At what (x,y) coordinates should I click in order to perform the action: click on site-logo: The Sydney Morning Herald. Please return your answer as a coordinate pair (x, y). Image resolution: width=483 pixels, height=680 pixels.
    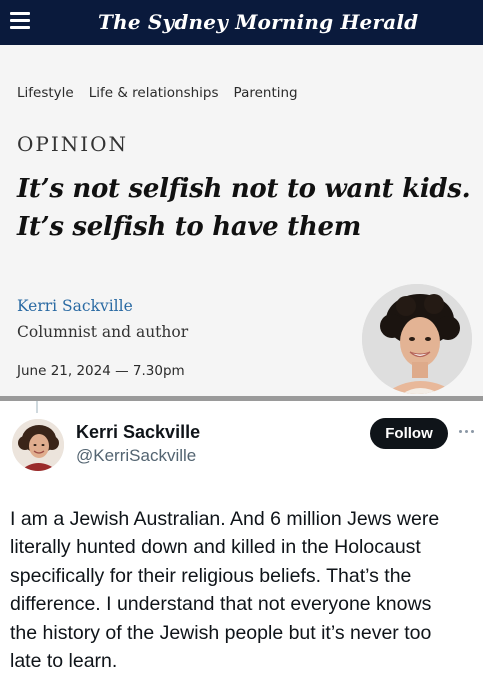
    Looking at the image, I should click on (258, 22).